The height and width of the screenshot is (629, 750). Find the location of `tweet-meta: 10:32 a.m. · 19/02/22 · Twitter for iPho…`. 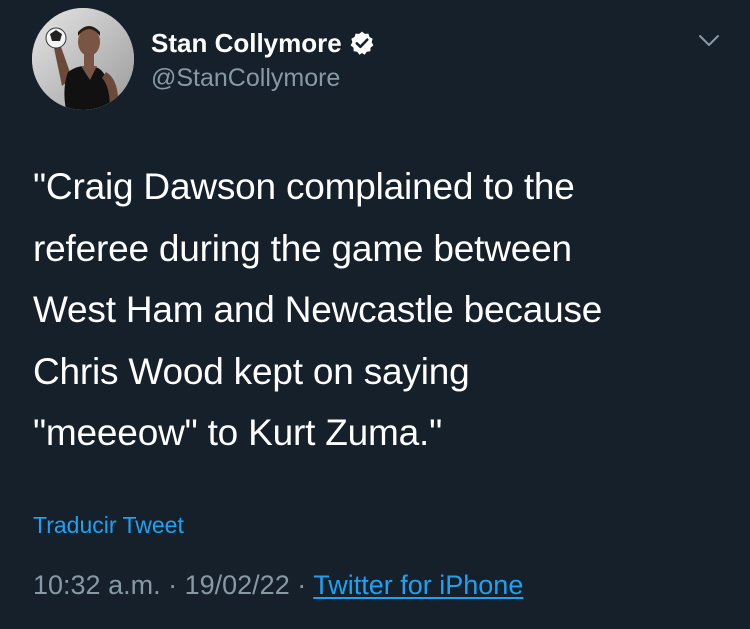

tweet-meta: 10:32 a.m. · 19/02/22 · Twitter for iPho… is located at coordinates (278, 585).